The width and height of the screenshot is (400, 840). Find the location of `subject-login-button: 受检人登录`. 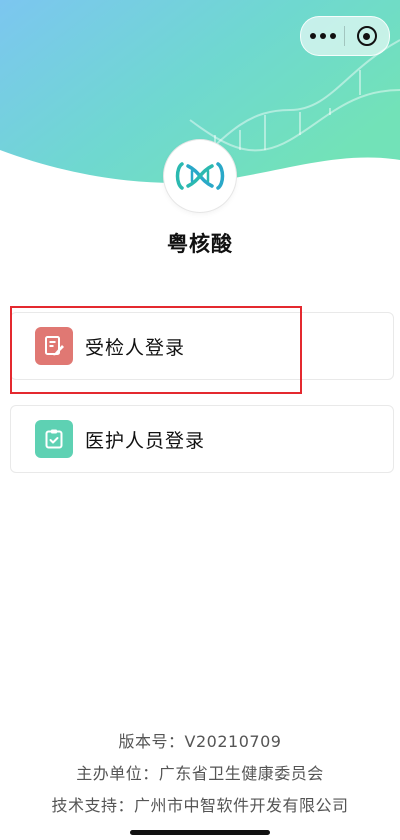

subject-login-button: 受检人登录 is located at coordinates (202, 346).